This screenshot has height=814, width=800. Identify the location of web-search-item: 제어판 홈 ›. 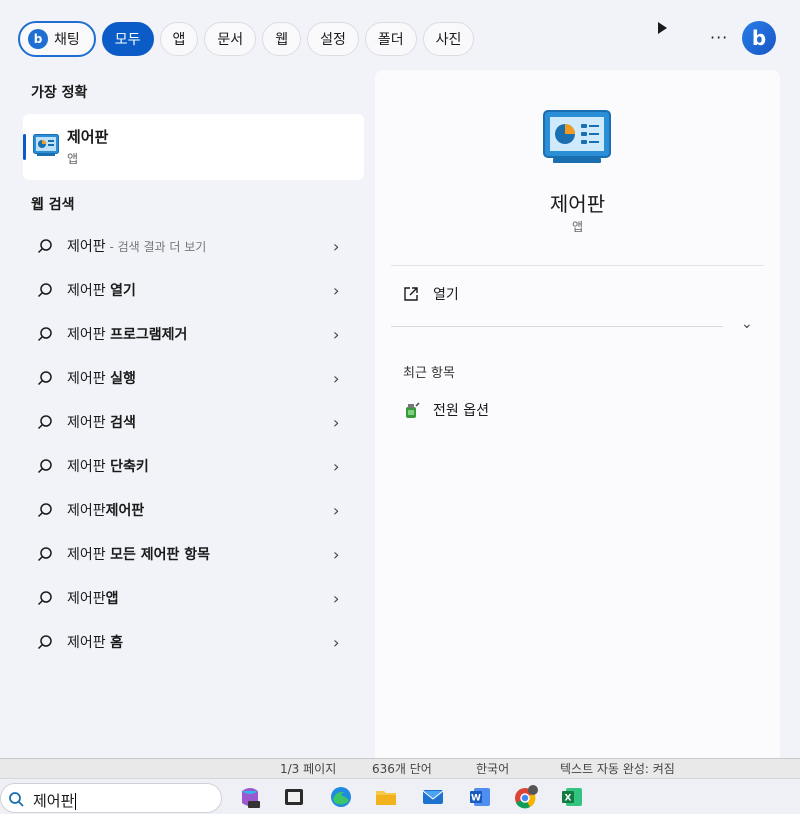
(193, 642).